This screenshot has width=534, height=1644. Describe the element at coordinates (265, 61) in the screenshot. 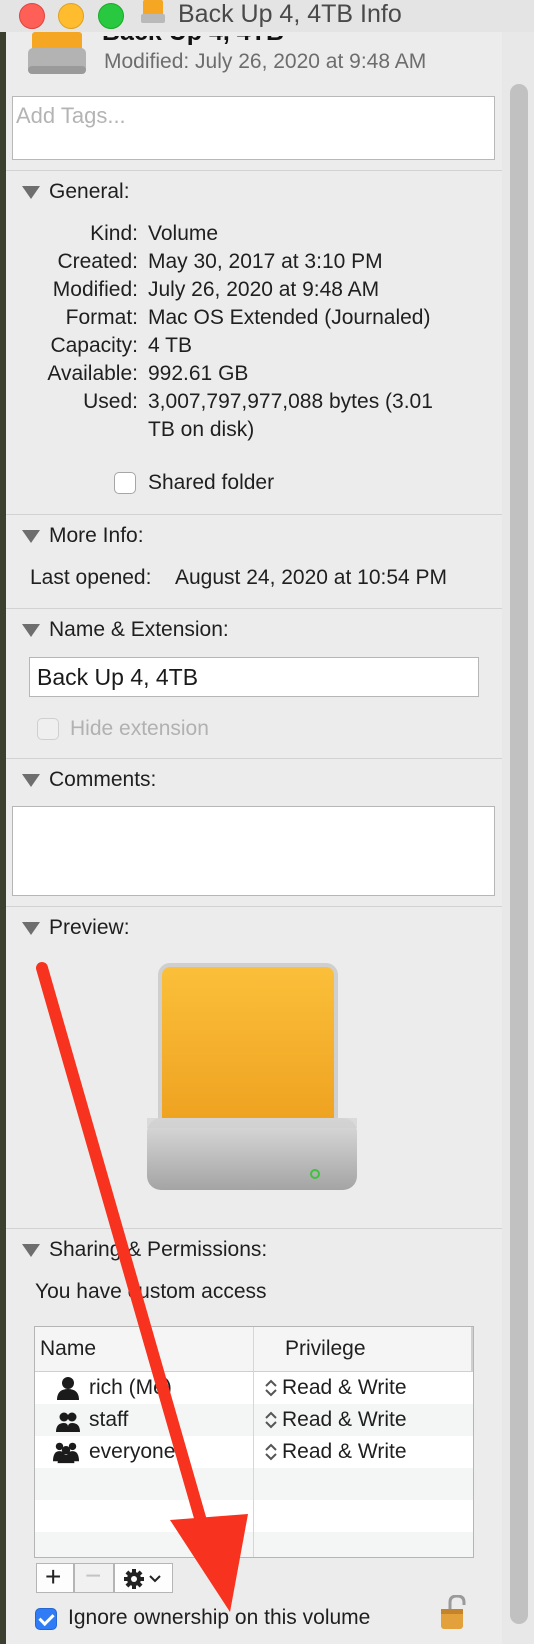

I see `header-modified: Modified: July 26, 2020 at 9:48 AM` at that location.